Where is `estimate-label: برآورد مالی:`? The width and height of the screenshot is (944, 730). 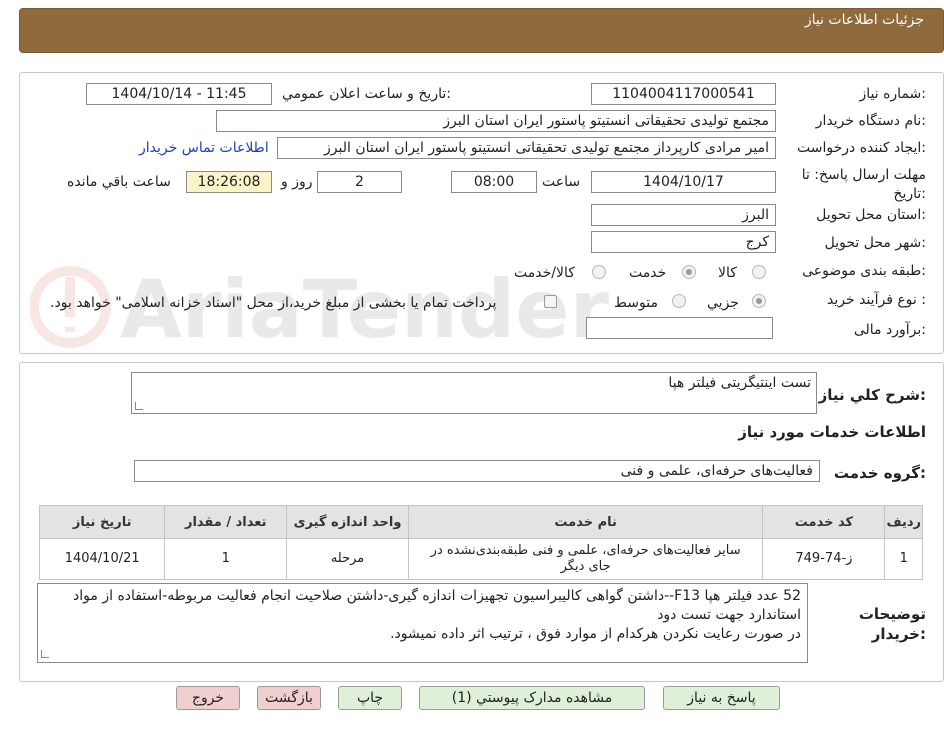 estimate-label: برآورد مالی: is located at coordinates (889, 330).